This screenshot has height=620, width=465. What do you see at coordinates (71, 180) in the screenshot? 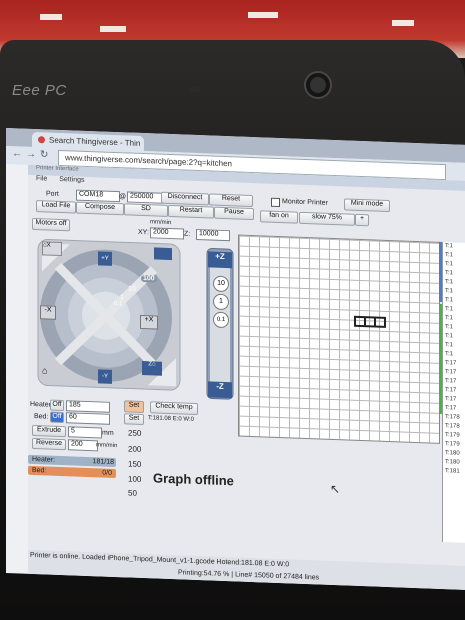
I see `menu-settings: Settings` at bounding box center [71, 180].